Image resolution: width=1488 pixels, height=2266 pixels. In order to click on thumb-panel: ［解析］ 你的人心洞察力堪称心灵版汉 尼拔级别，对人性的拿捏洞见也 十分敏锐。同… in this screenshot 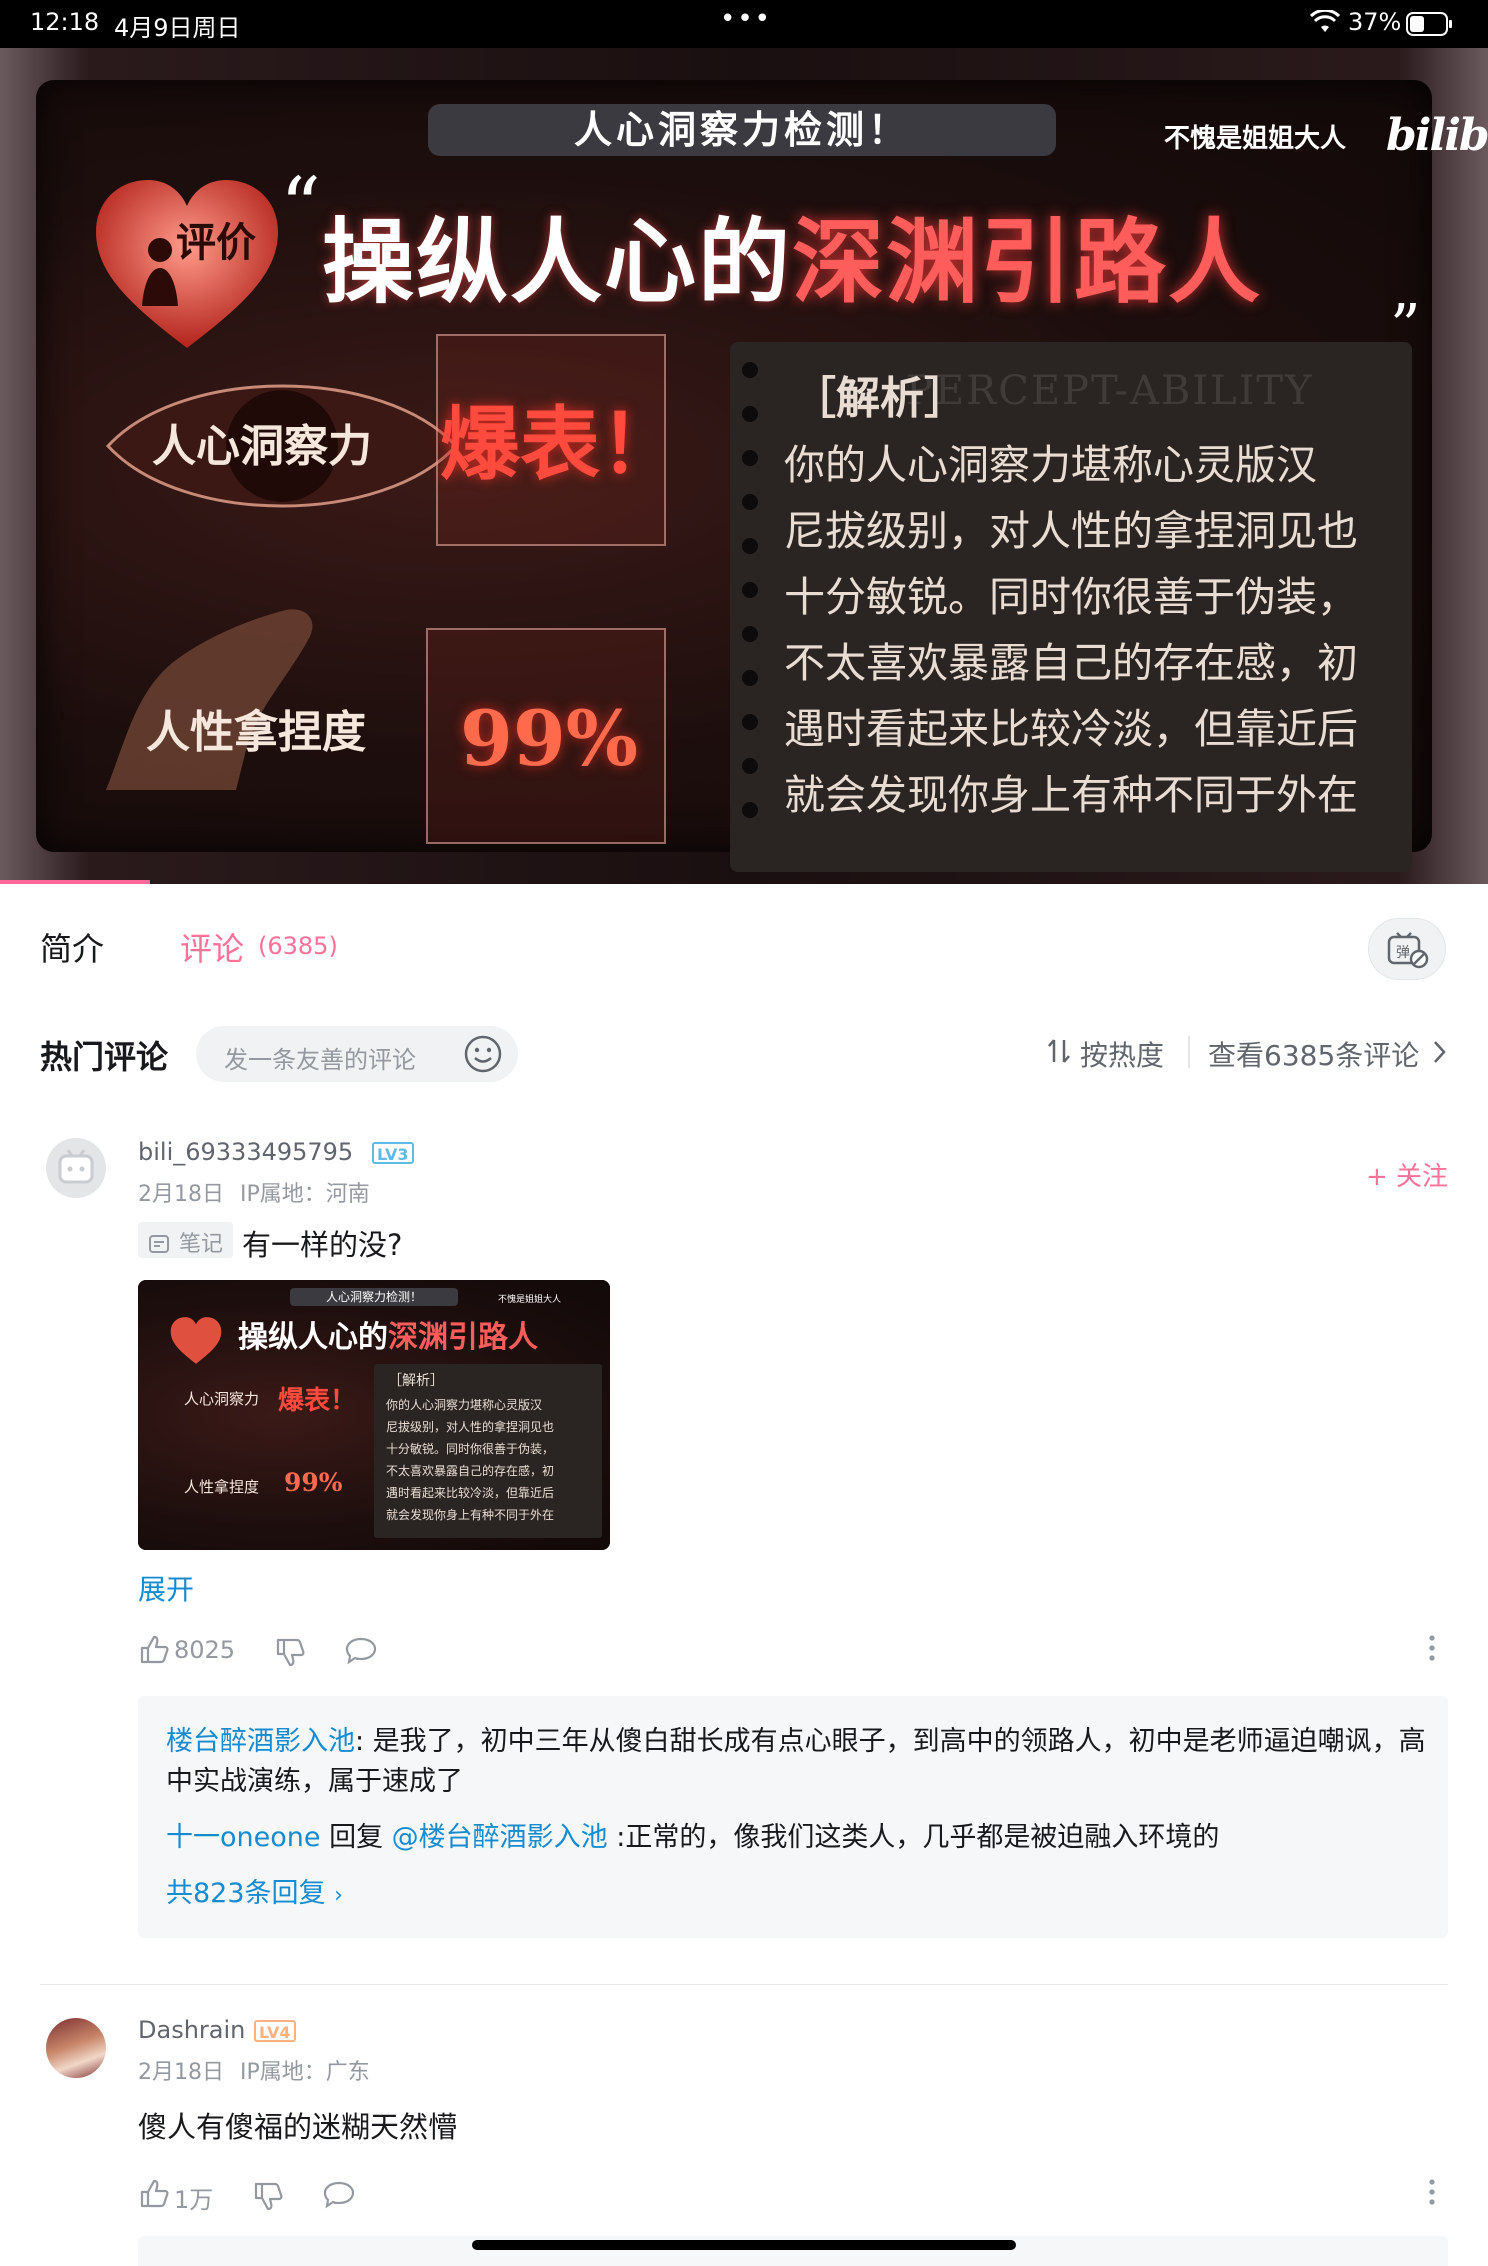, I will do `click(488, 1451)`.